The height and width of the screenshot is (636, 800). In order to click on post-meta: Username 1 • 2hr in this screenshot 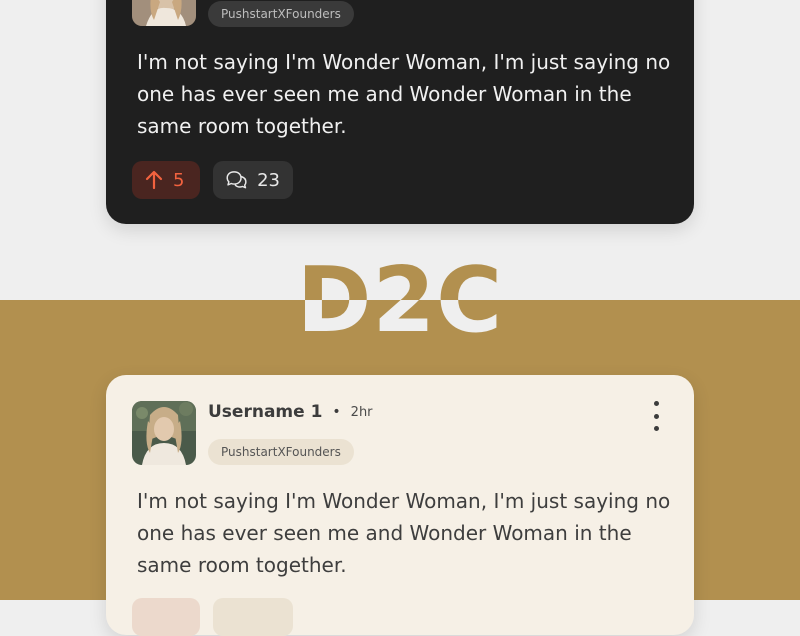, I will do `click(290, 412)`.